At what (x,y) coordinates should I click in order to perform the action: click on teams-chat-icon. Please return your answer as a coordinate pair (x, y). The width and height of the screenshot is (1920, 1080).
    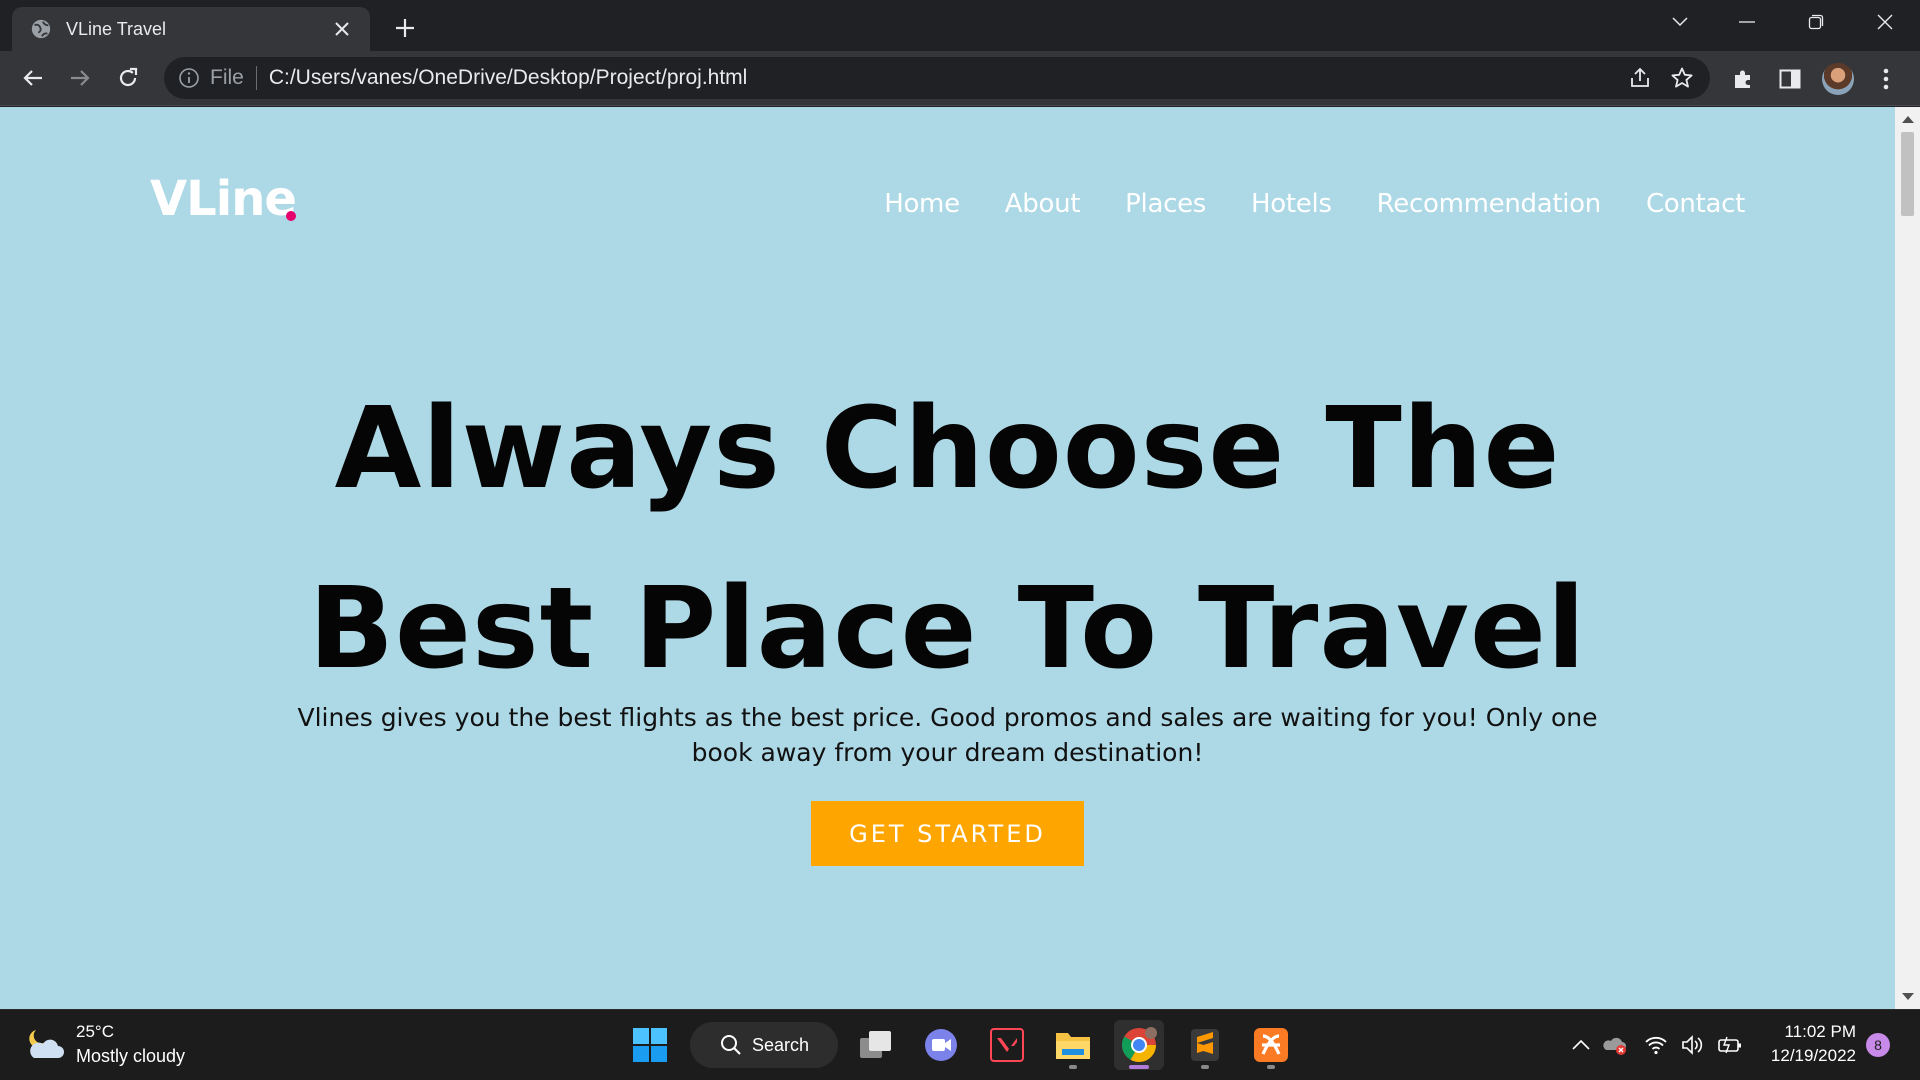
    Looking at the image, I should click on (941, 1045).